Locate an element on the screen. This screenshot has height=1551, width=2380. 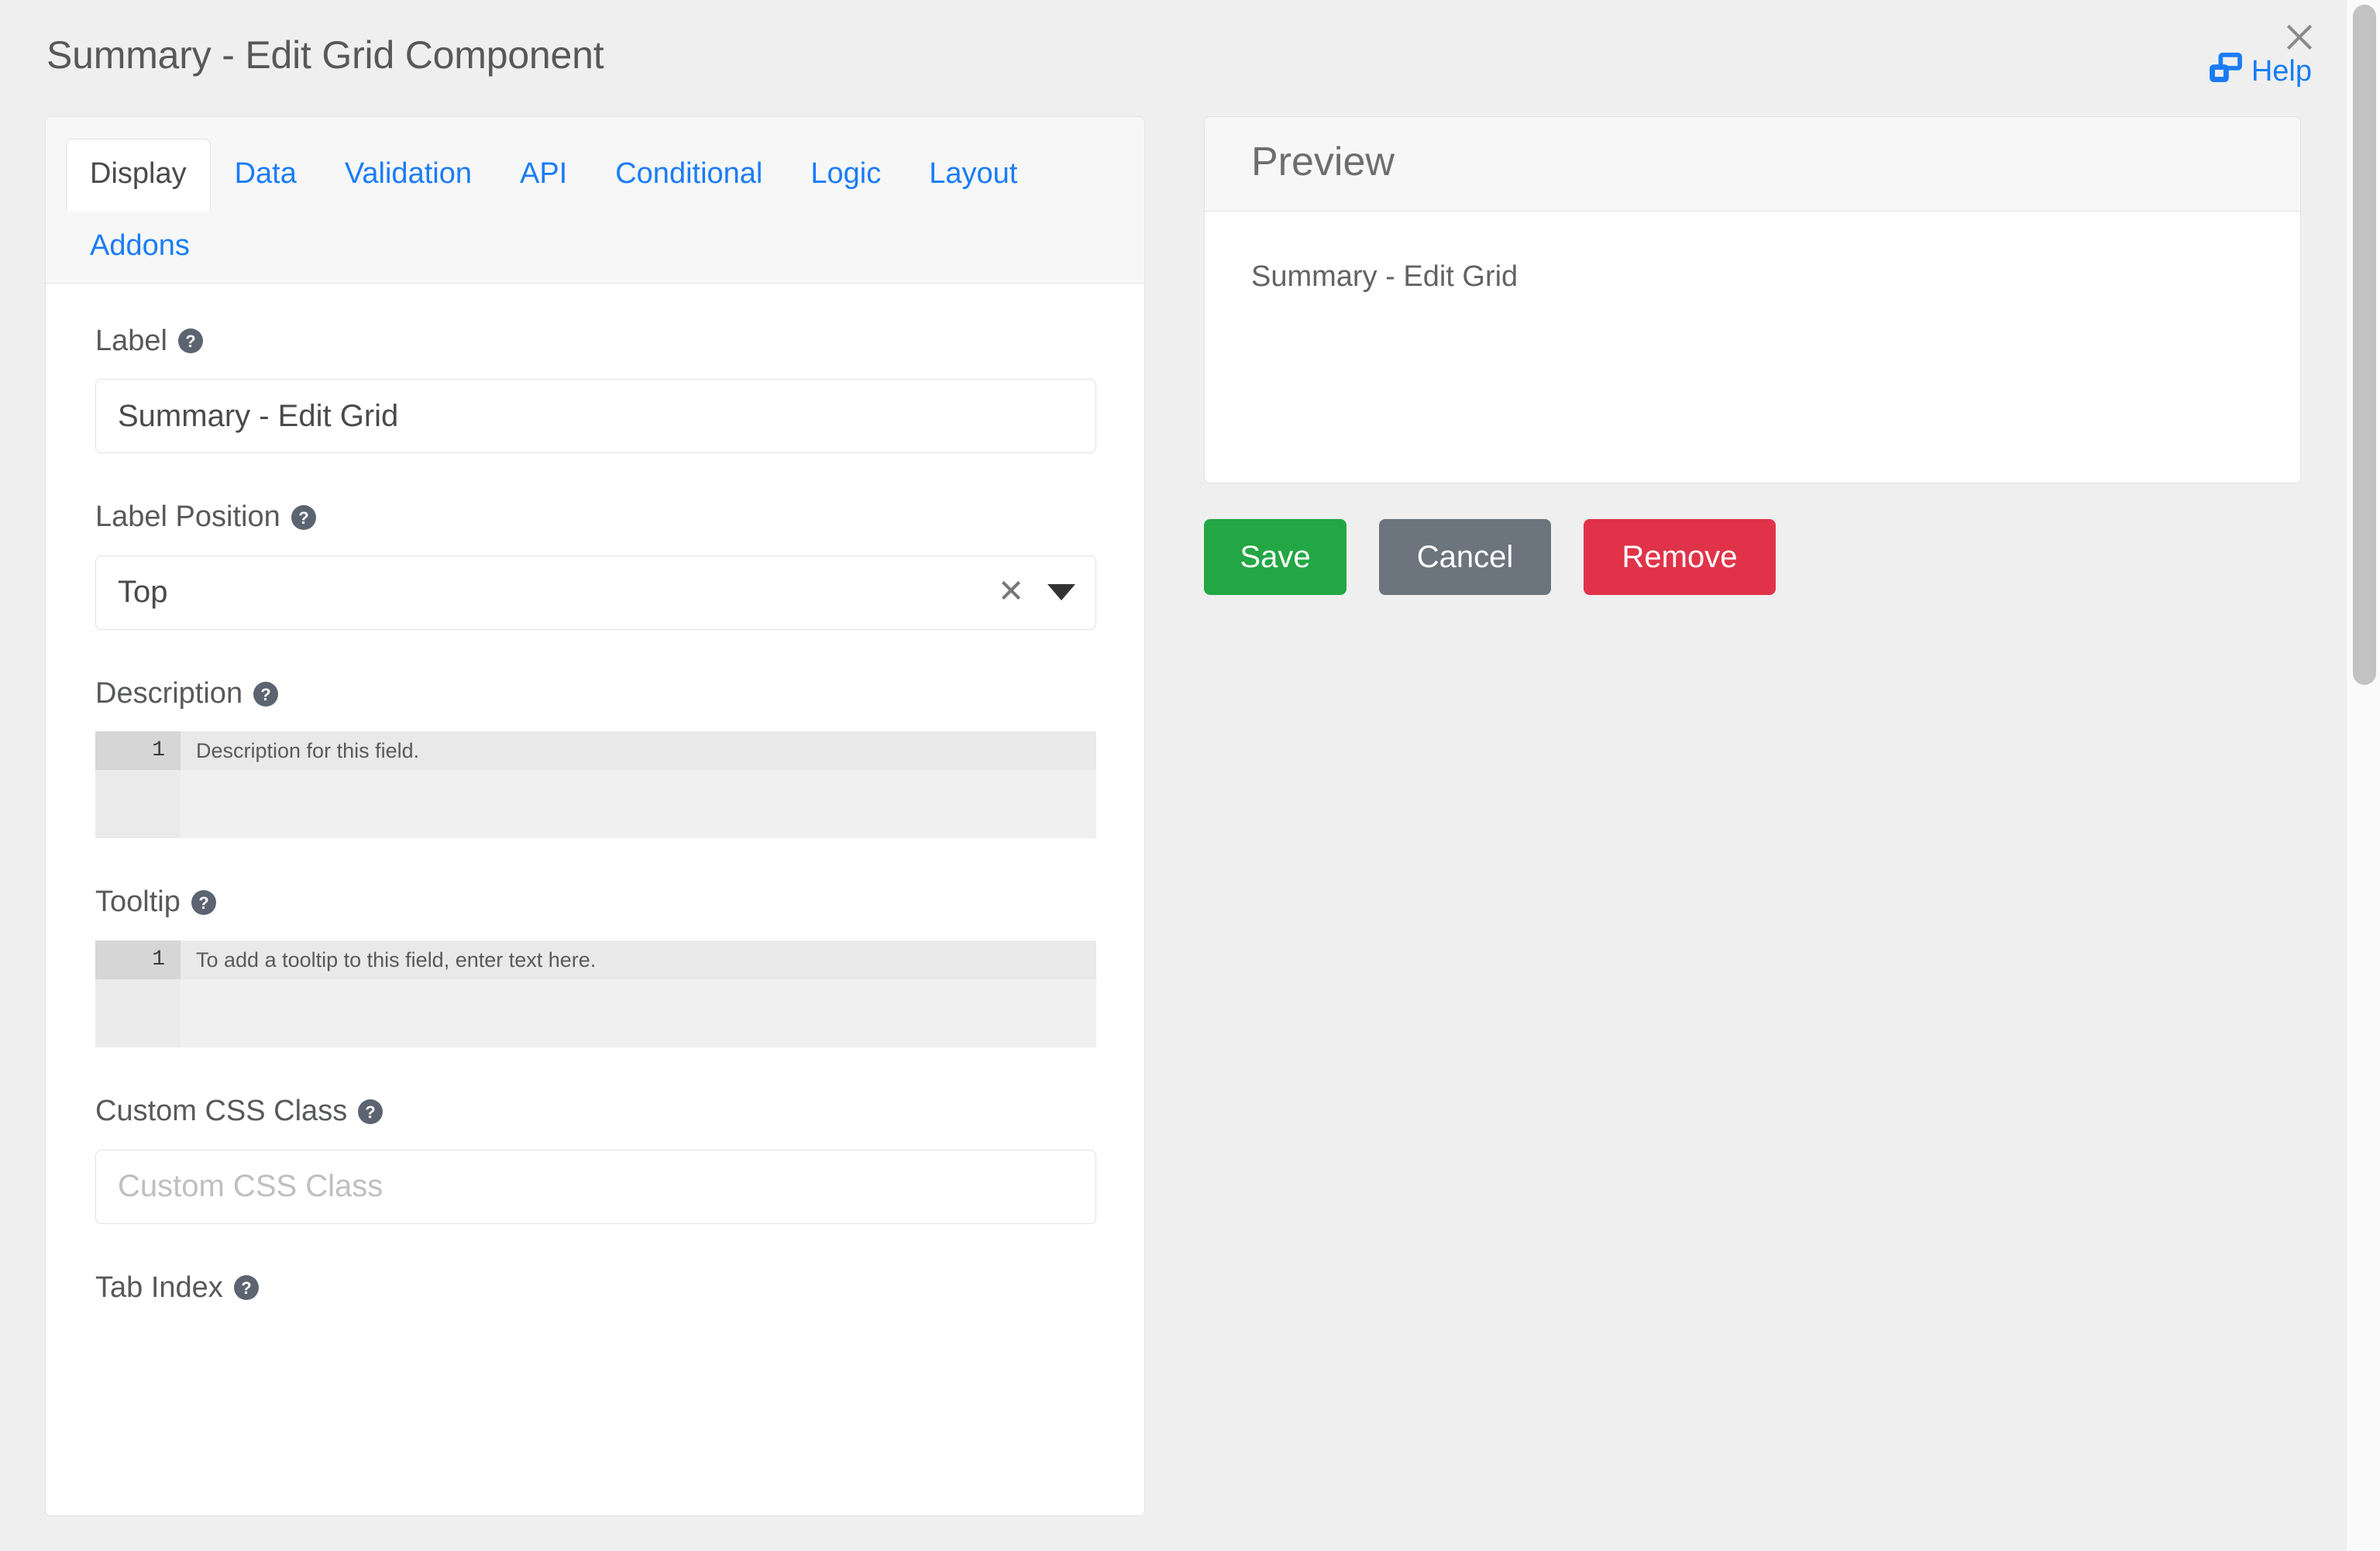
label-position-selected-value: Top is located at coordinates (143, 592).